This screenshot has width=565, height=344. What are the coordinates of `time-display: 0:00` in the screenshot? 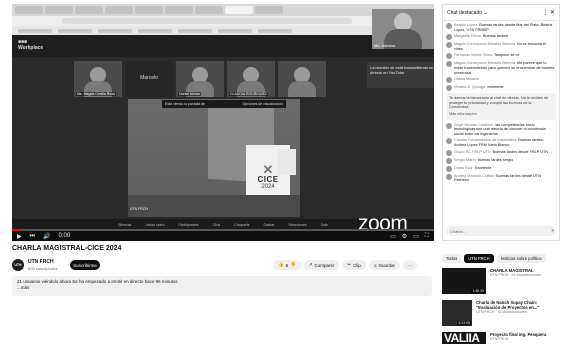 It's located at (64, 236).